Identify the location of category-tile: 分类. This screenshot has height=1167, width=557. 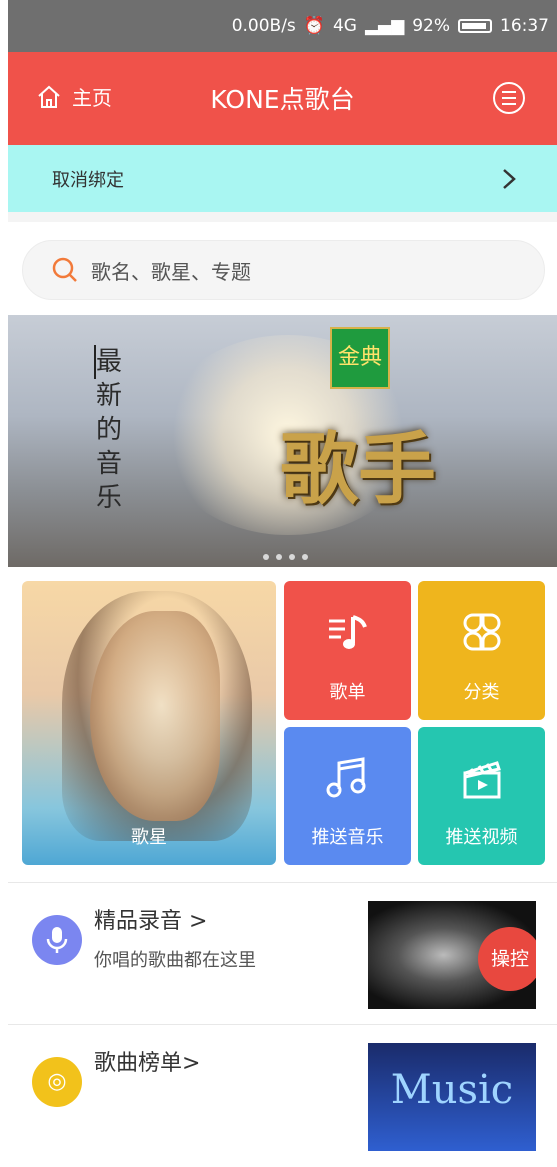
(481, 650).